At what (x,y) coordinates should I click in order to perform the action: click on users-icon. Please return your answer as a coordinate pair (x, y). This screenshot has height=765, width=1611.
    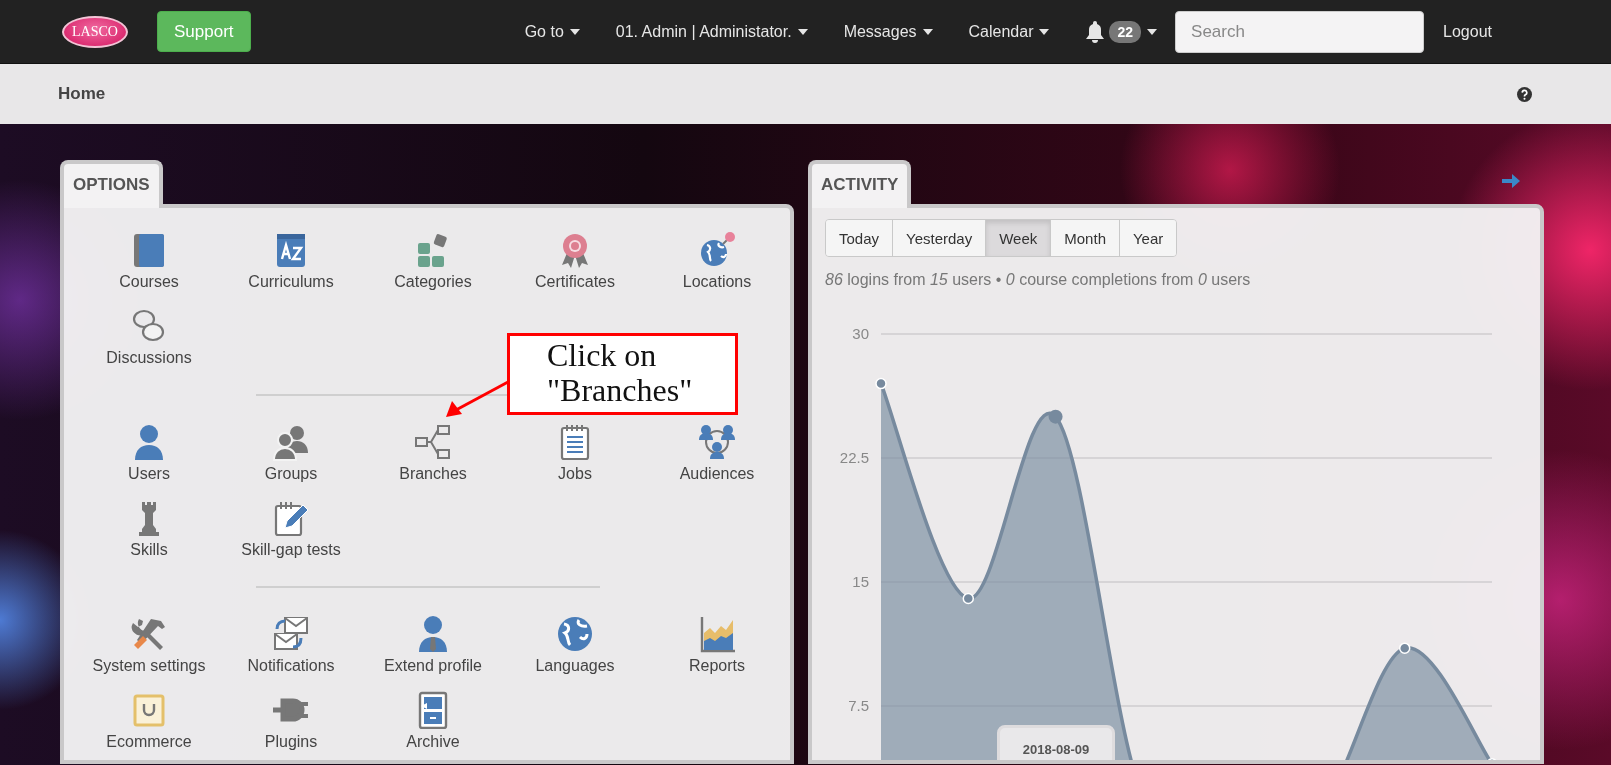
    Looking at the image, I should click on (291, 442).